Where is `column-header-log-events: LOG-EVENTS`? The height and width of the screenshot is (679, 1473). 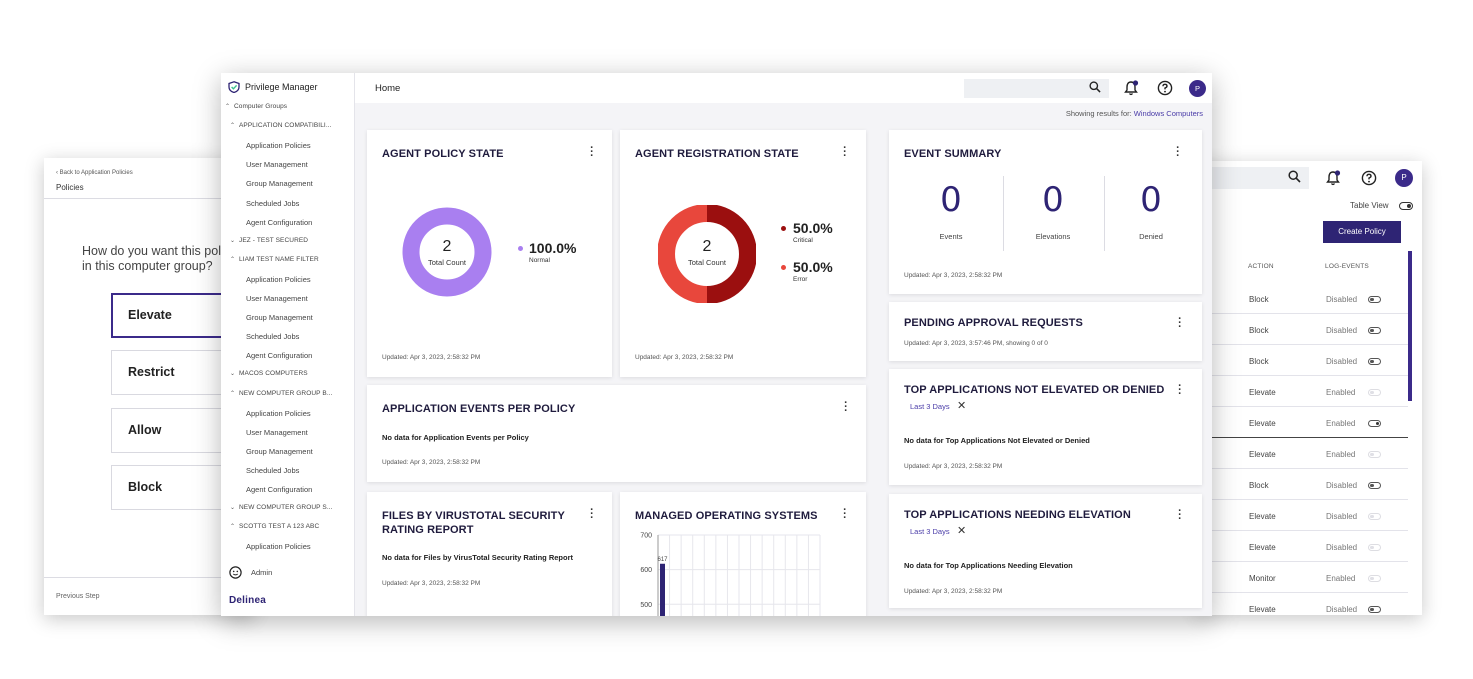
column-header-log-events: LOG-EVENTS is located at coordinates (1347, 266).